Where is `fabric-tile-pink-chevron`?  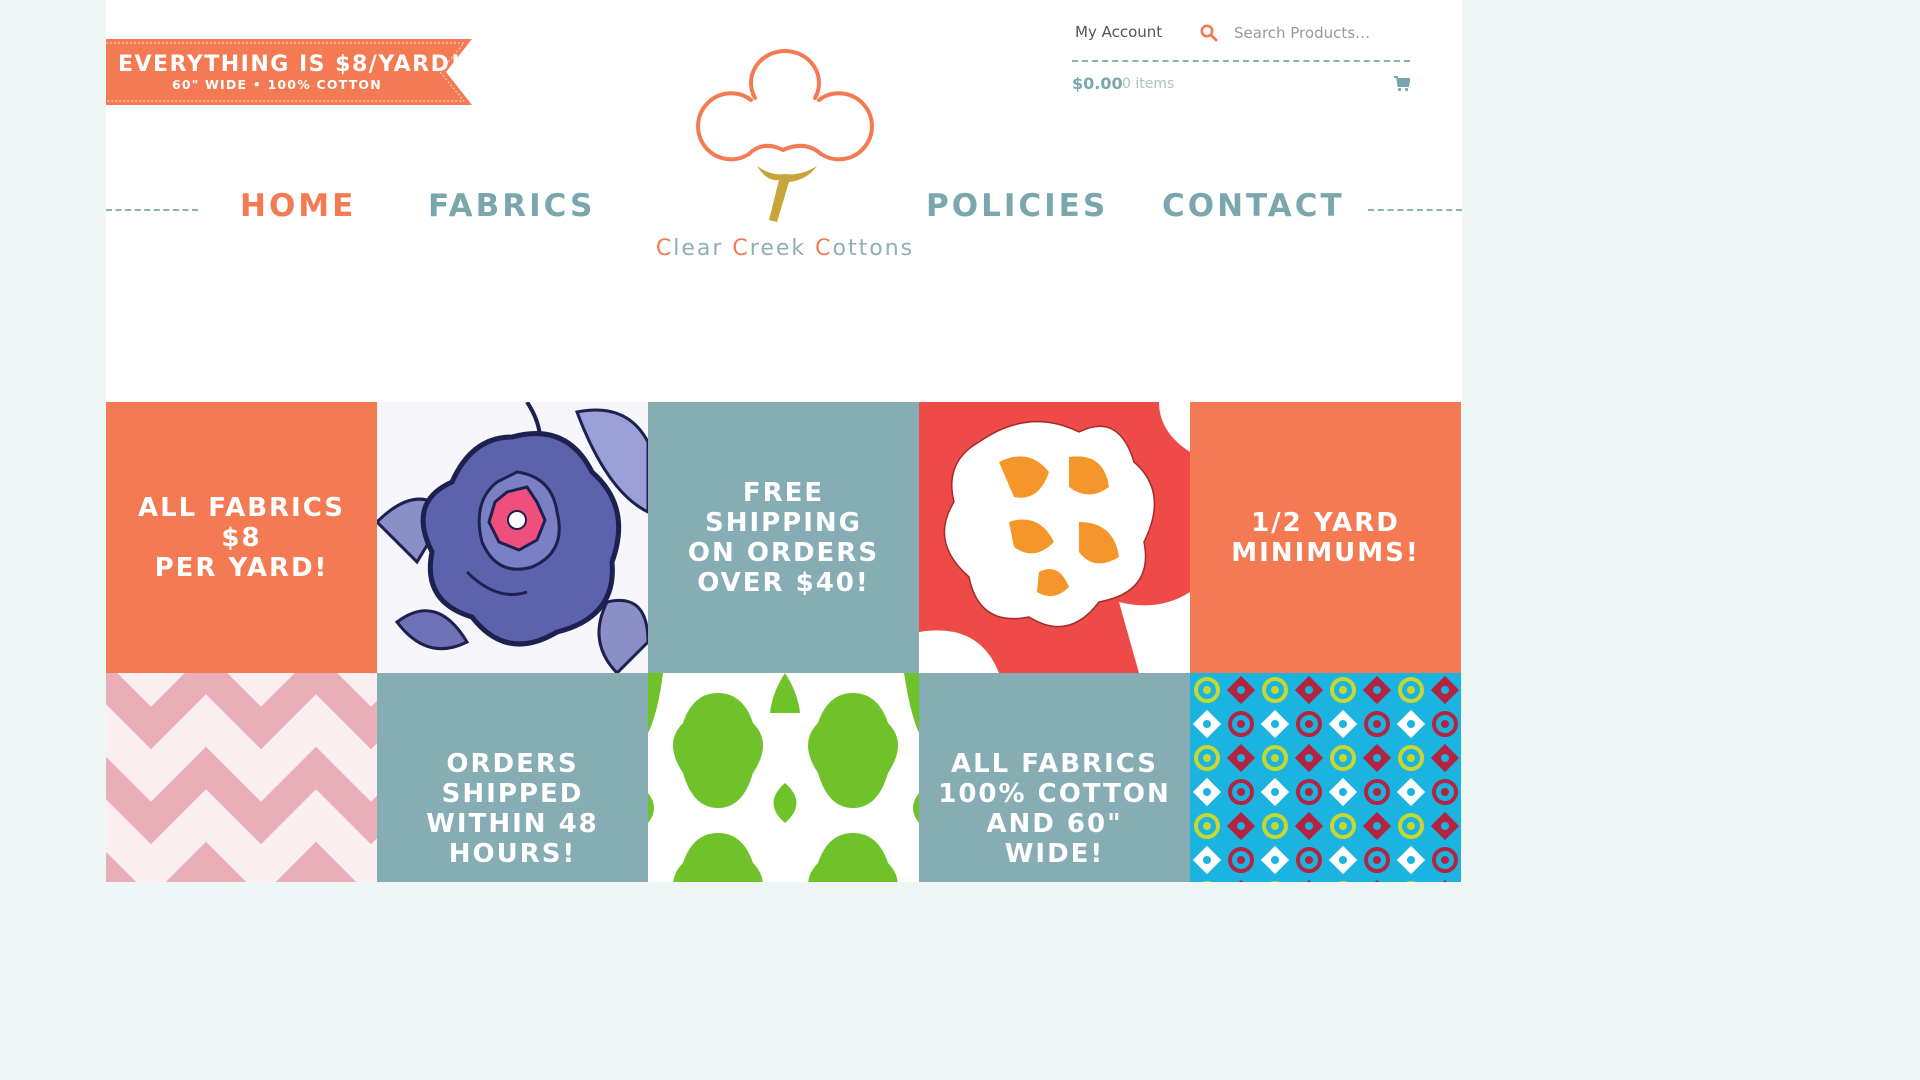 fabric-tile-pink-chevron is located at coordinates (241, 777).